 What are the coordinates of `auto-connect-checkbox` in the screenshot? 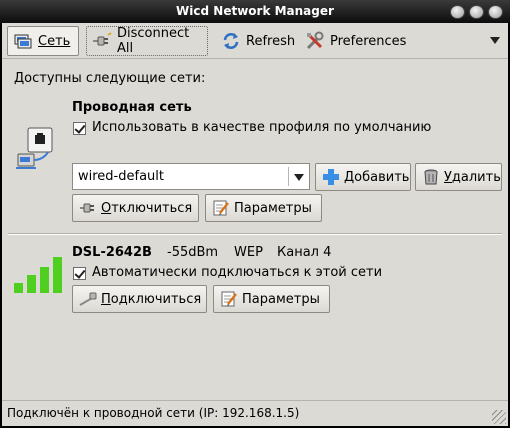 It's located at (79, 273).